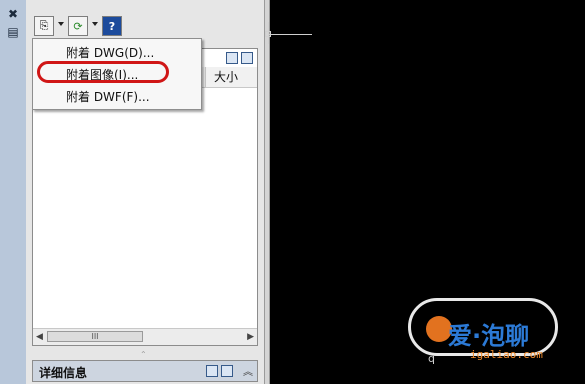 Image resolution: width=585 pixels, height=384 pixels. I want to click on scroll-thumb: III, so click(95, 336).